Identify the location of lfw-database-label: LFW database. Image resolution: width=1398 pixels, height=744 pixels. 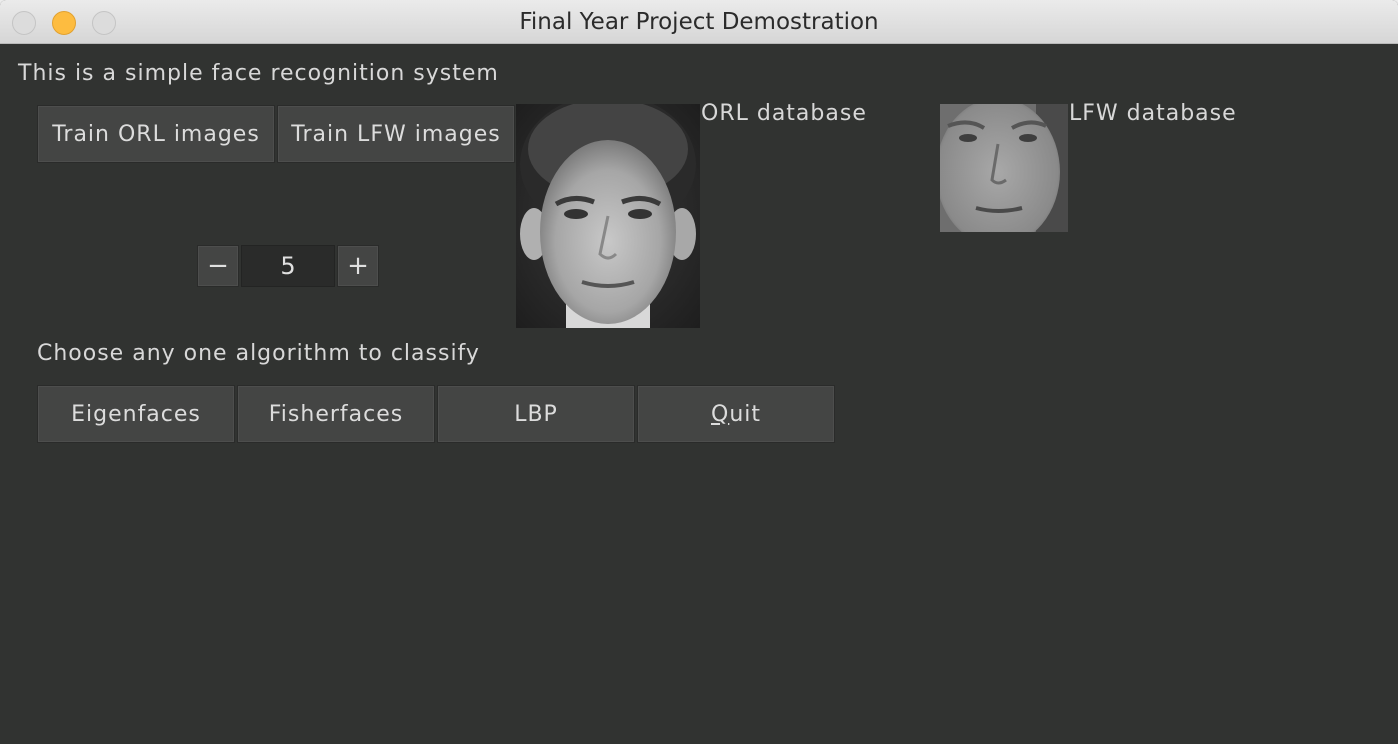
(1153, 113).